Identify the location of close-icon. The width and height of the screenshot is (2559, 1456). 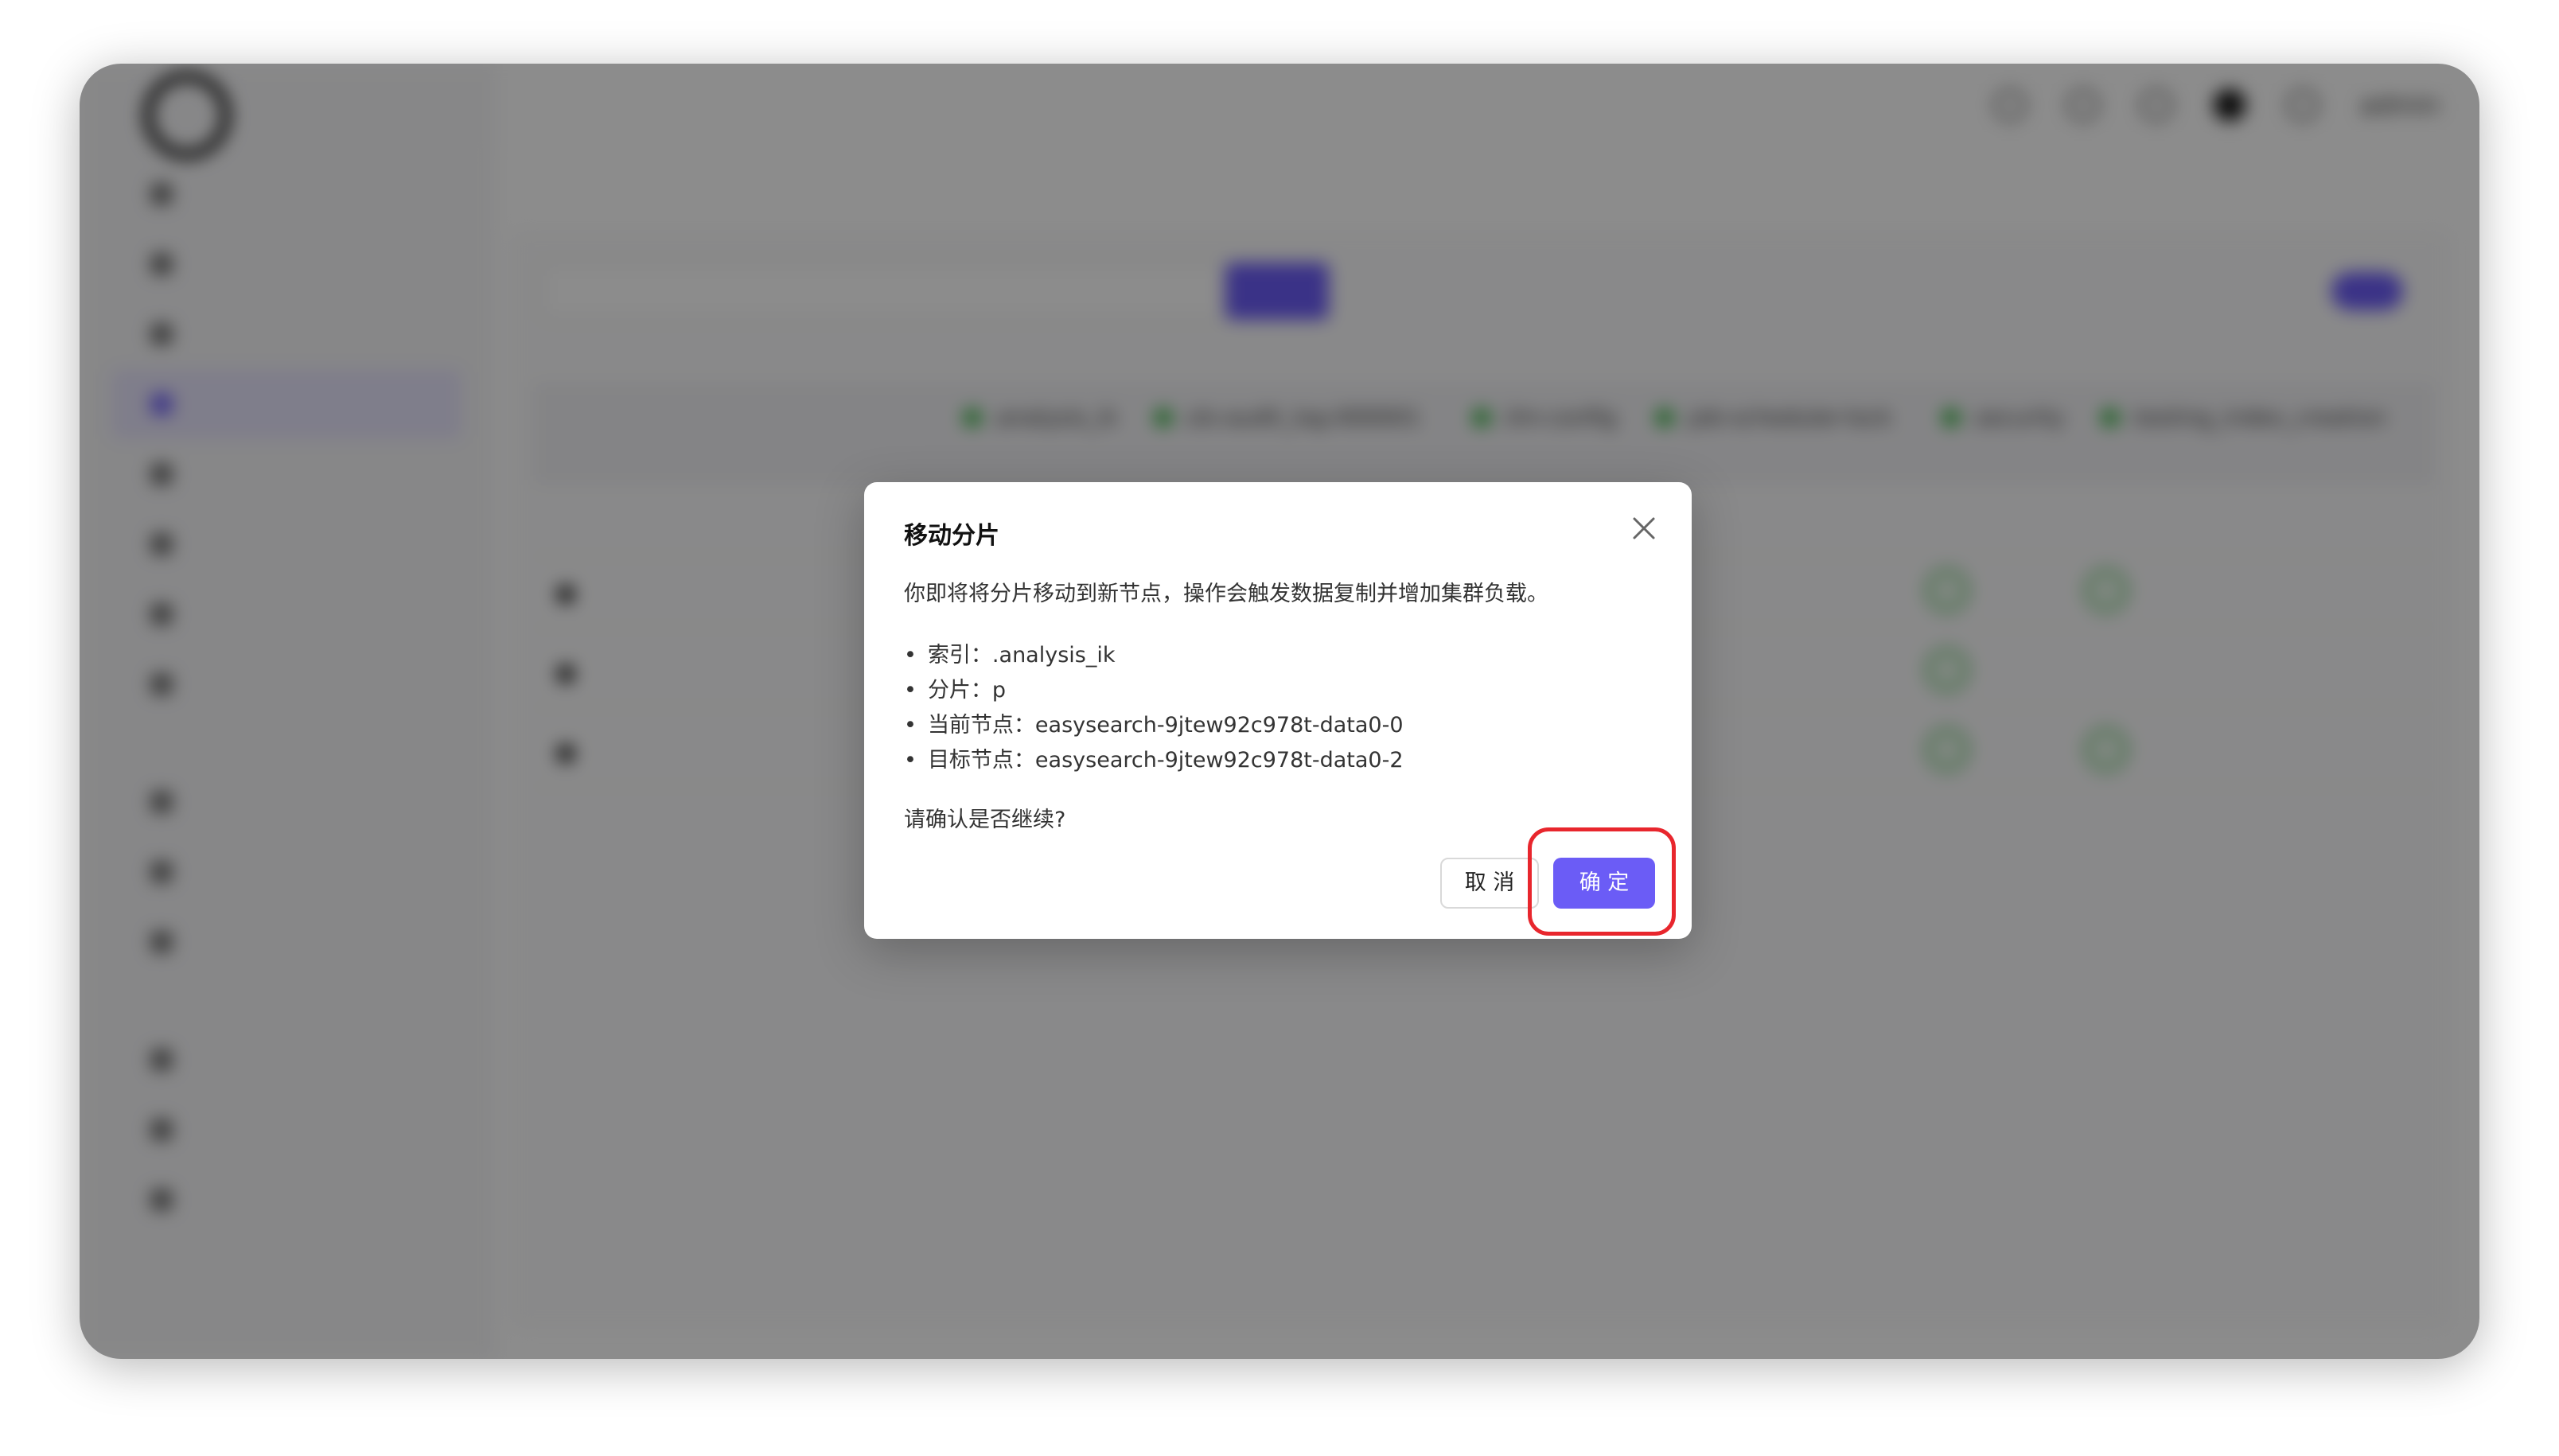
(1644, 528).